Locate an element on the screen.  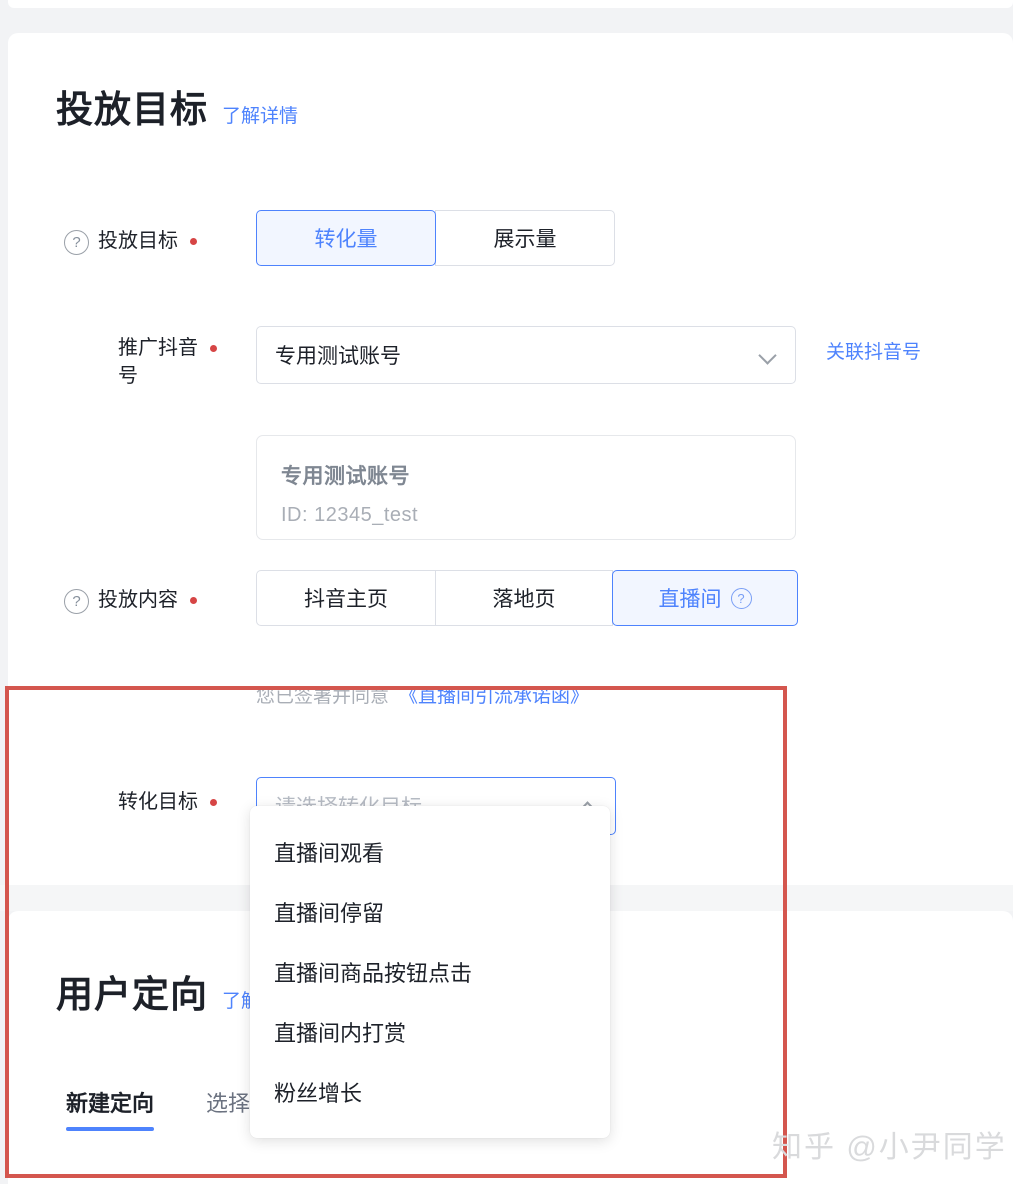
promote-account-select-value: 专用测试账号 is located at coordinates (338, 356).